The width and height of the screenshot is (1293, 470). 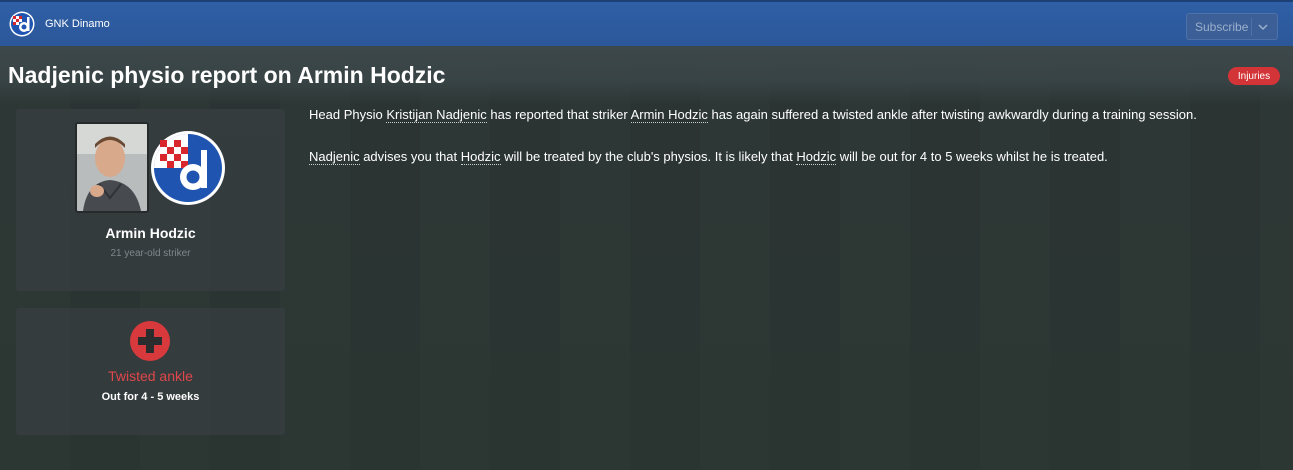 What do you see at coordinates (188, 168) in the screenshot?
I see `dinamo-badge-large-icon` at bounding box center [188, 168].